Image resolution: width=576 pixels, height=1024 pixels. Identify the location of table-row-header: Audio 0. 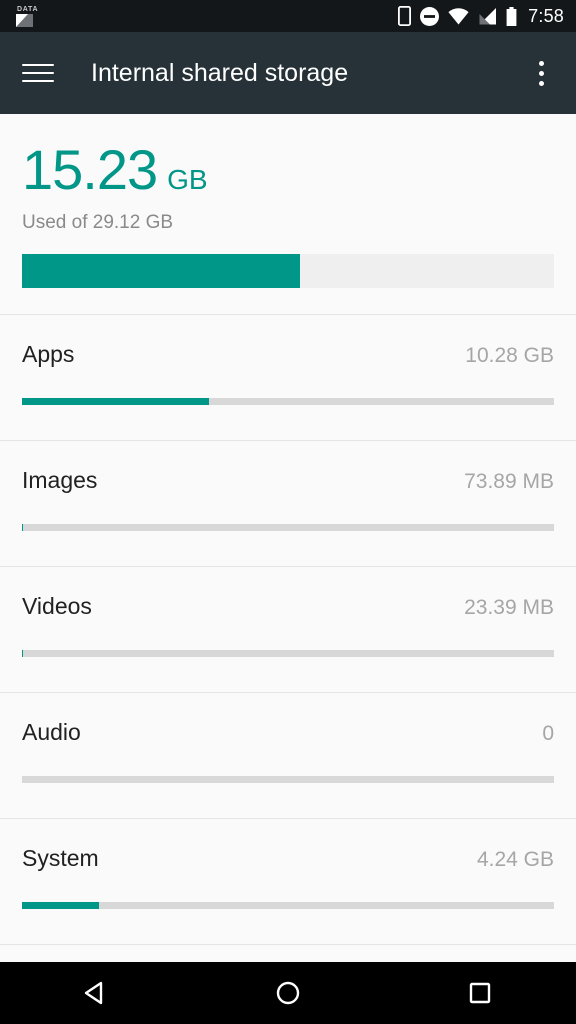
(288, 732).